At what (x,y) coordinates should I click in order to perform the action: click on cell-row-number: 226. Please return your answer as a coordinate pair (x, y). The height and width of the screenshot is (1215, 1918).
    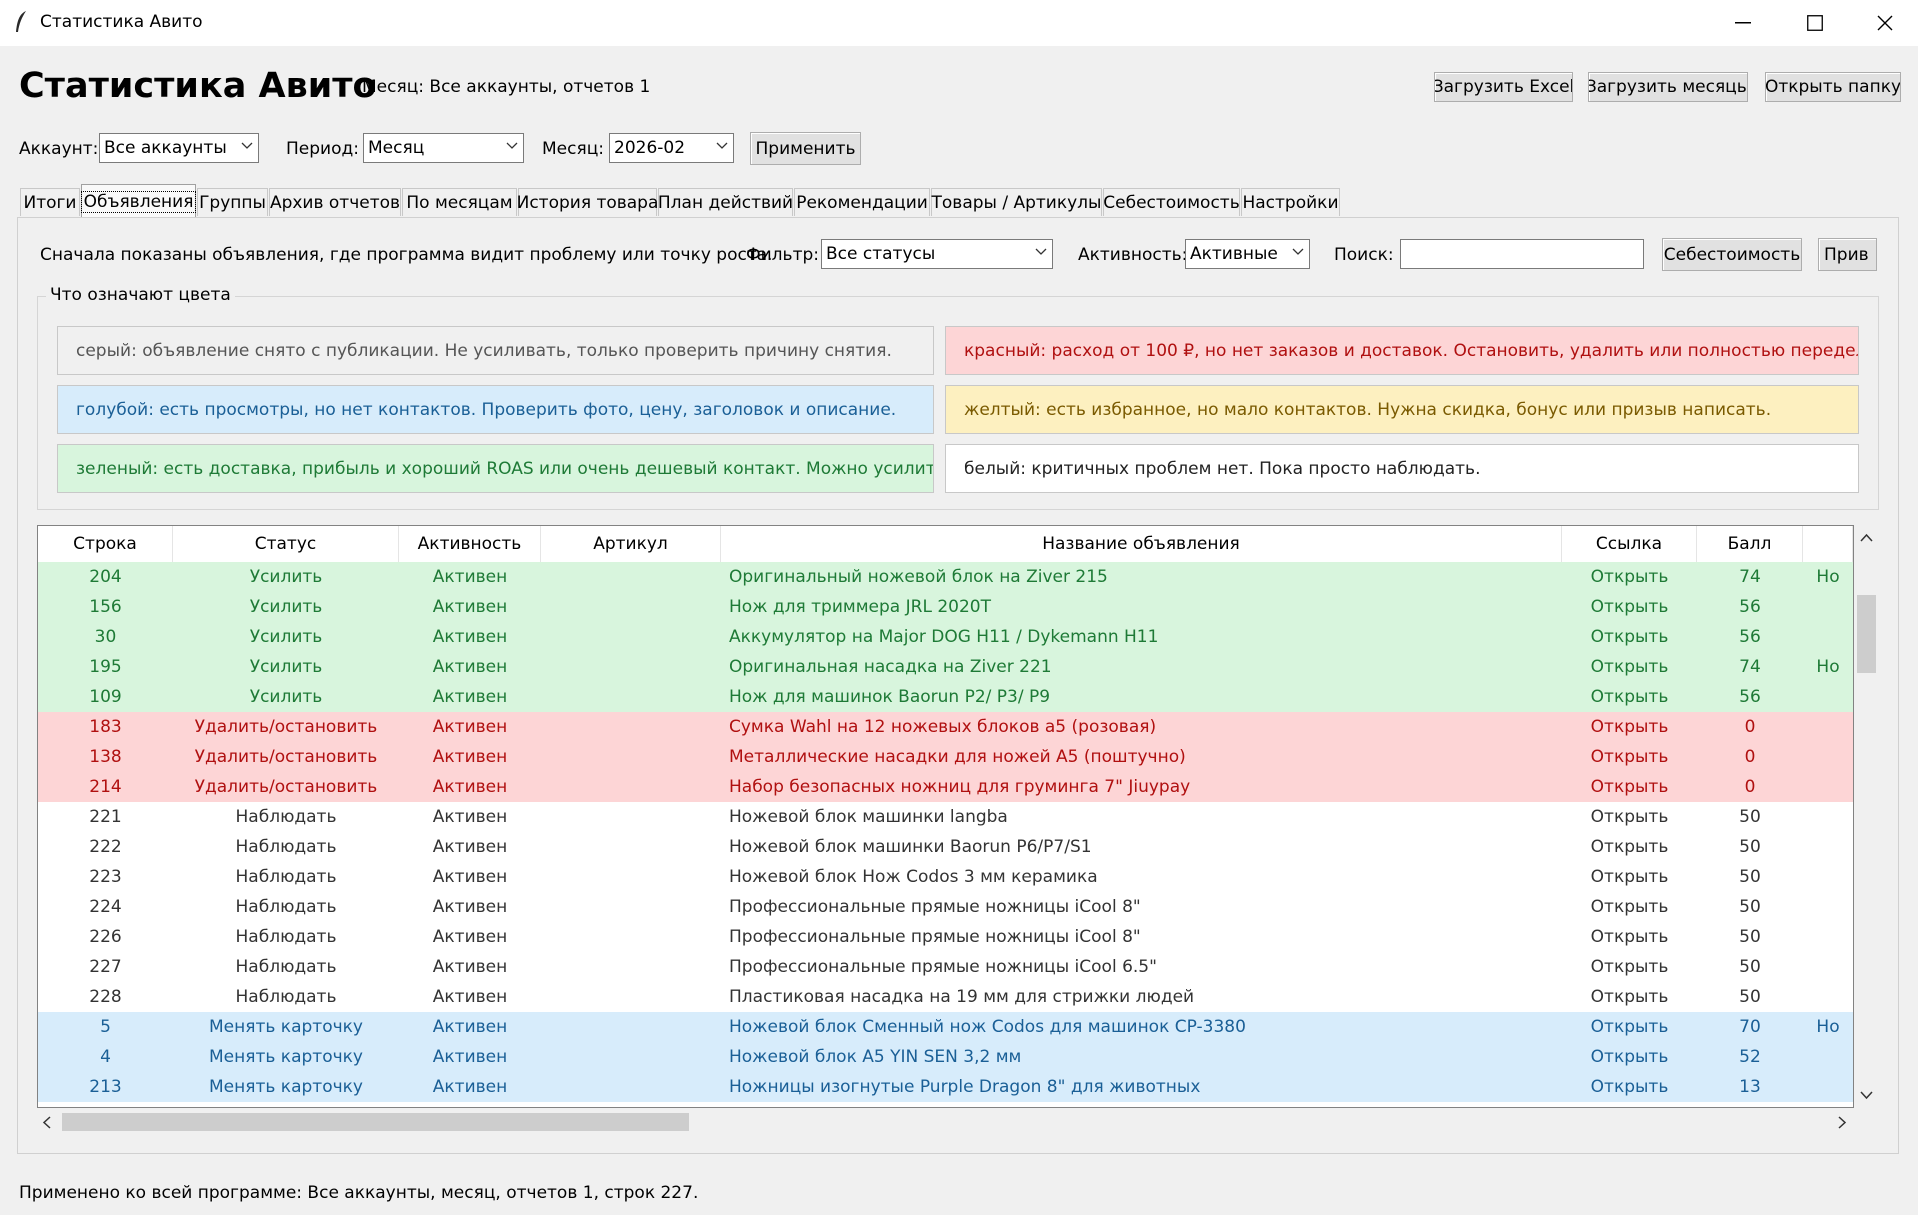
    Looking at the image, I should click on (105, 937).